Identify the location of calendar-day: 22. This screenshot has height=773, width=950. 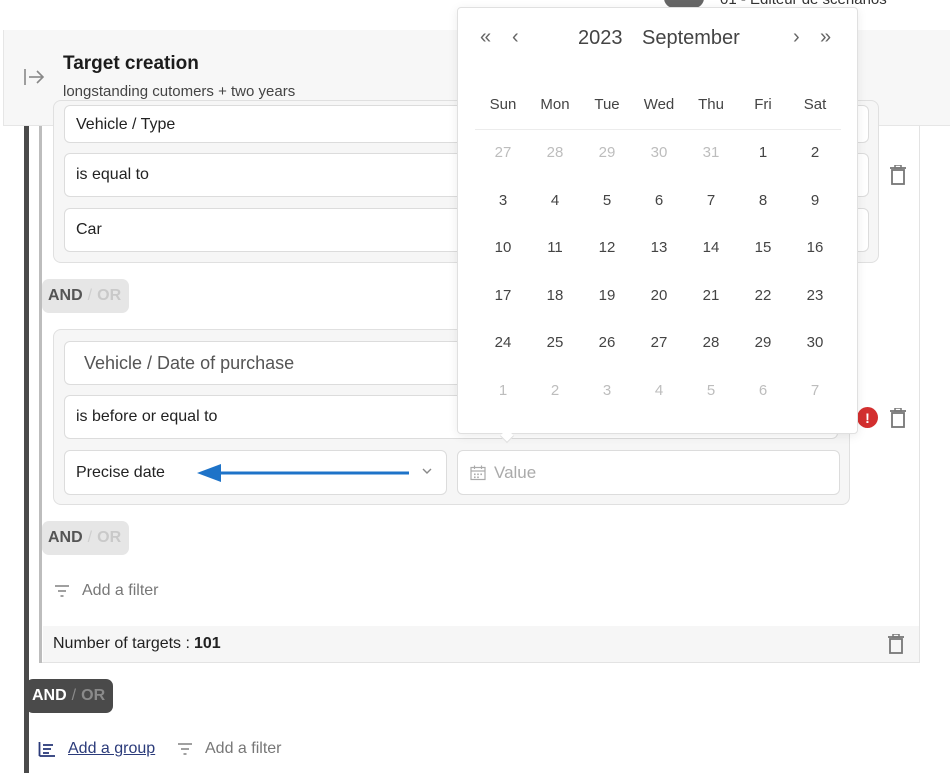
(763, 295).